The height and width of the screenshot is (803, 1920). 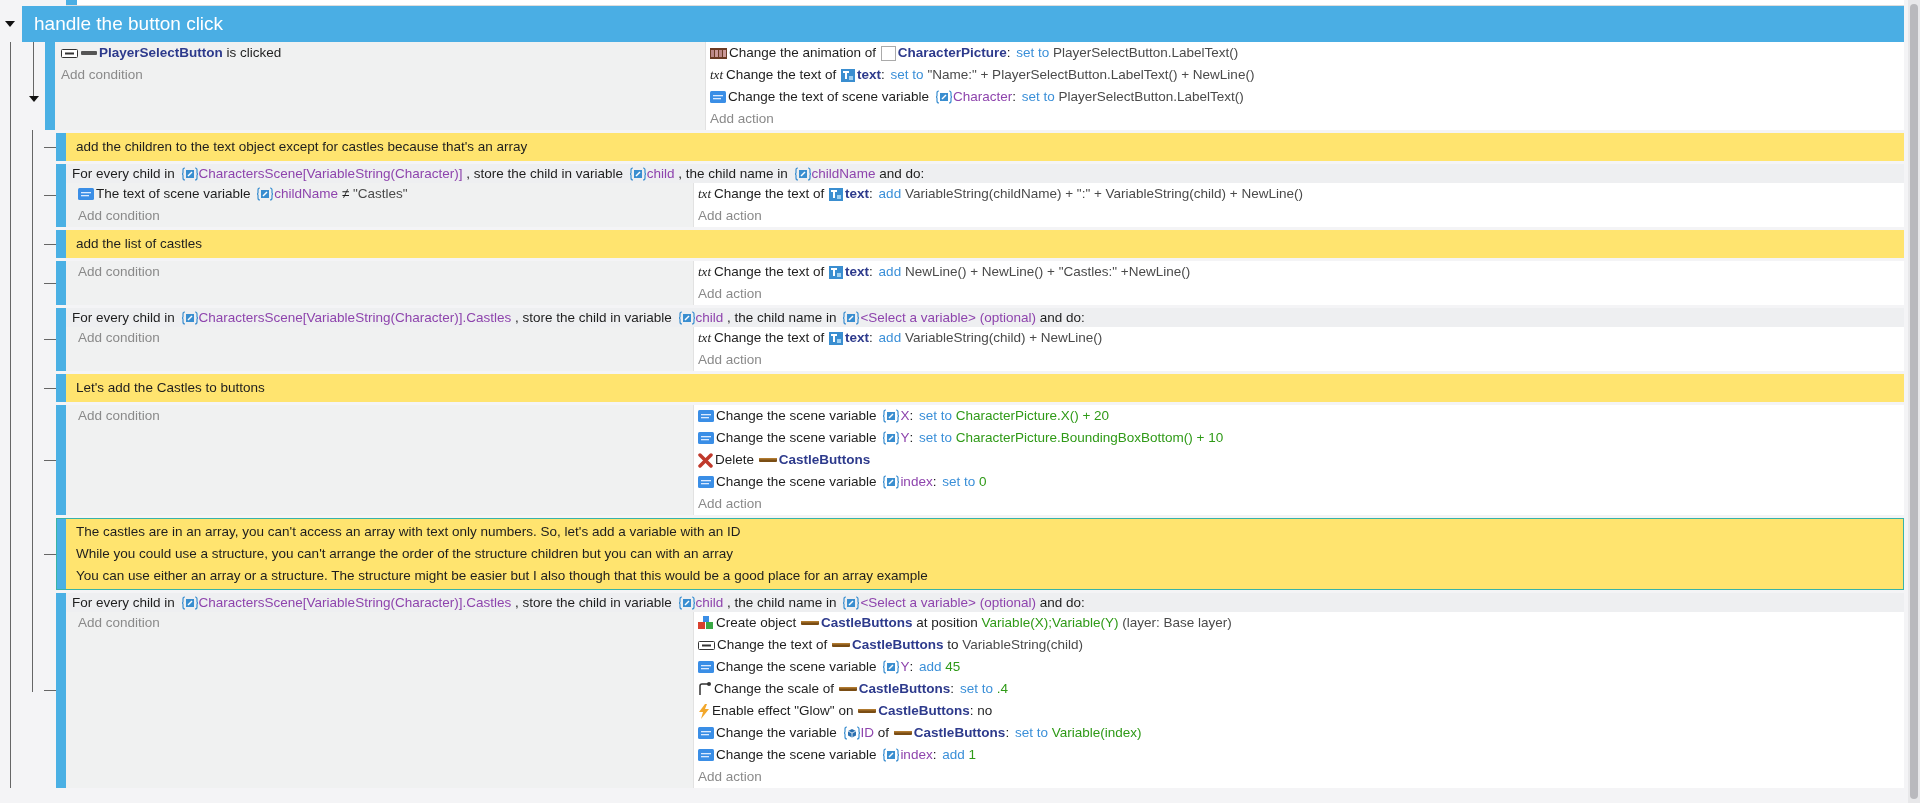 I want to click on instruction-text: Change the animation of, so click(x=803, y=53).